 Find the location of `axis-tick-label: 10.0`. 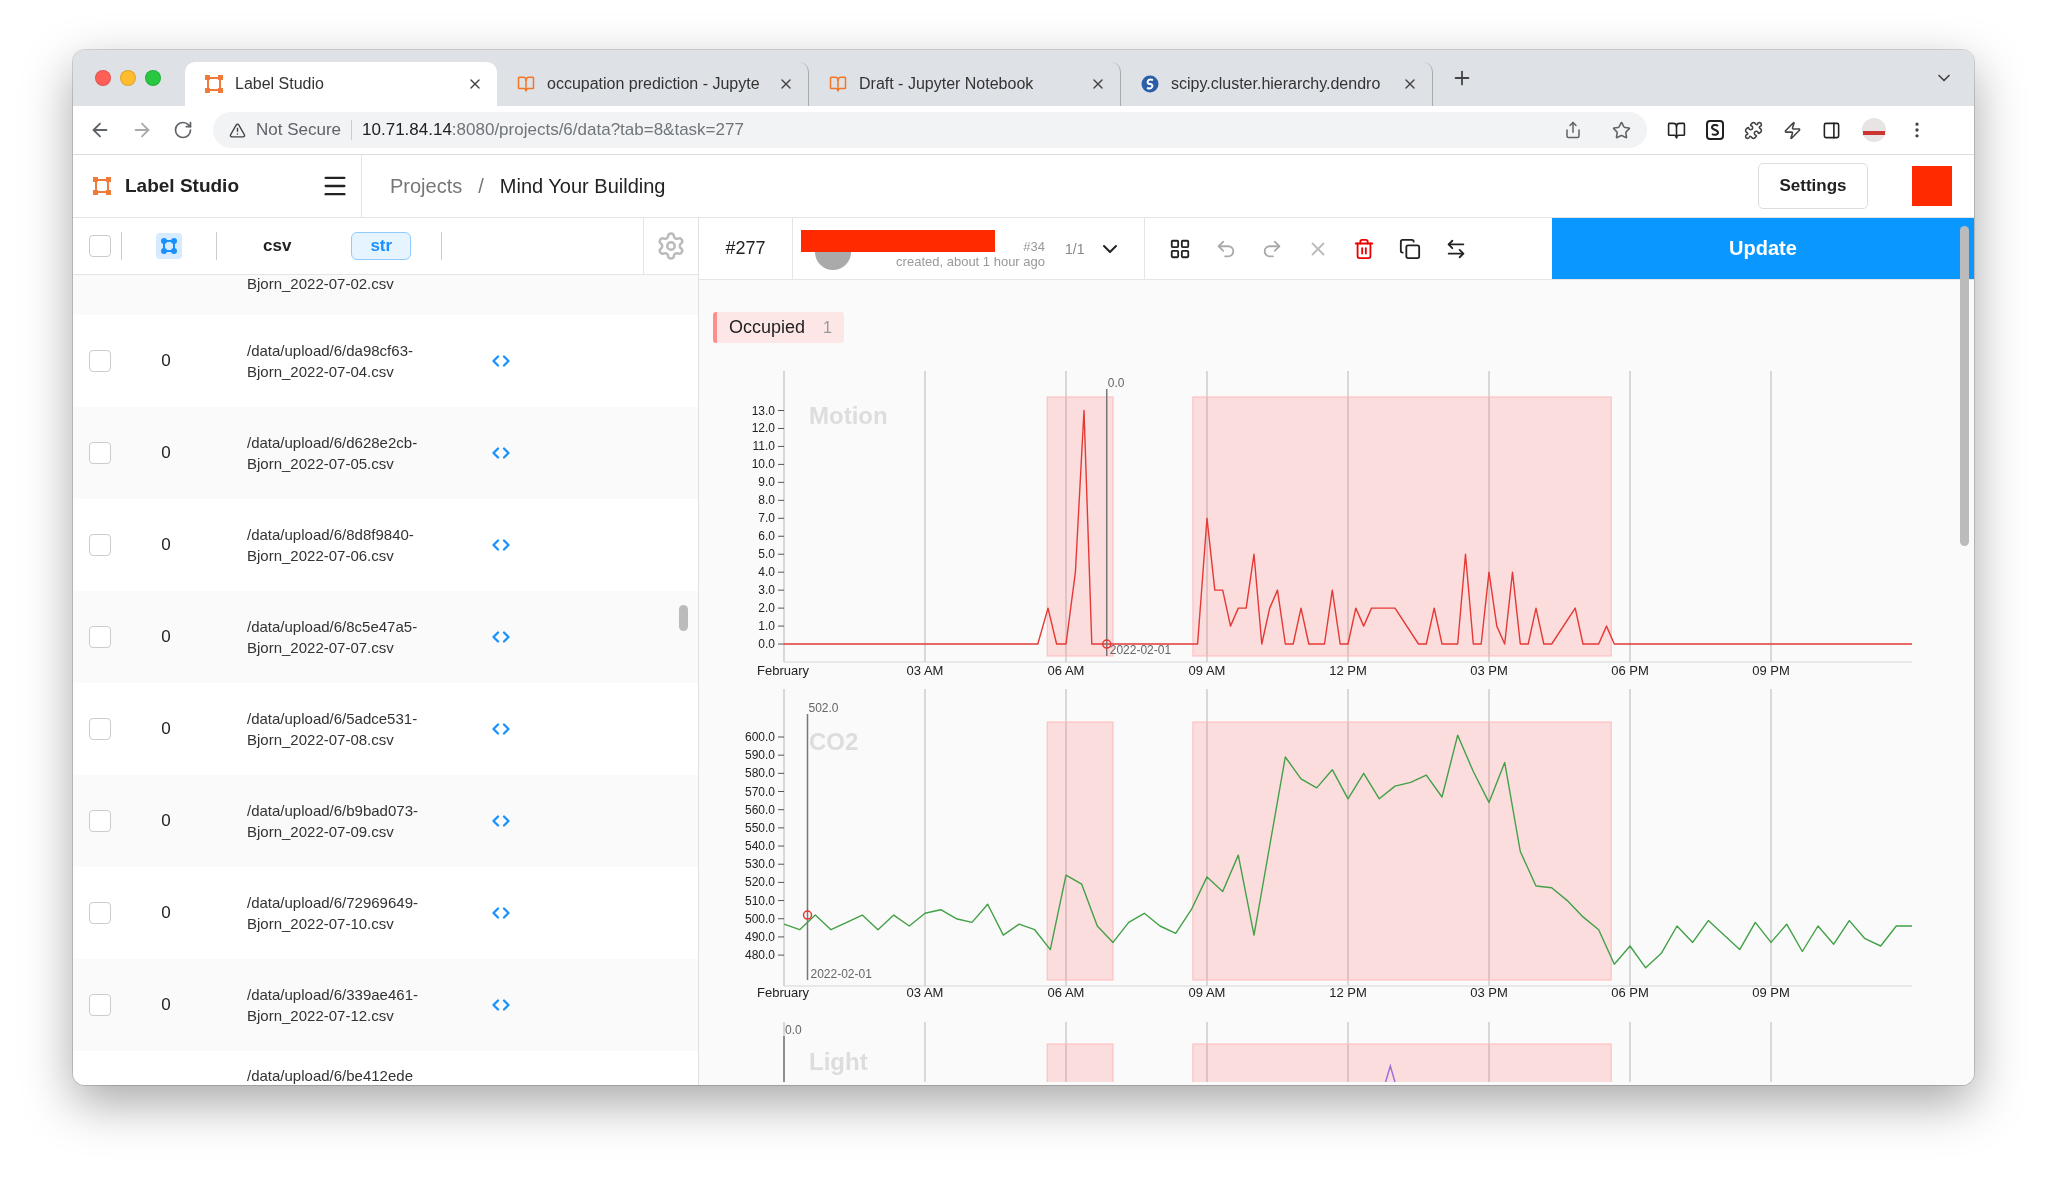

axis-tick-label: 10.0 is located at coordinates (763, 464).